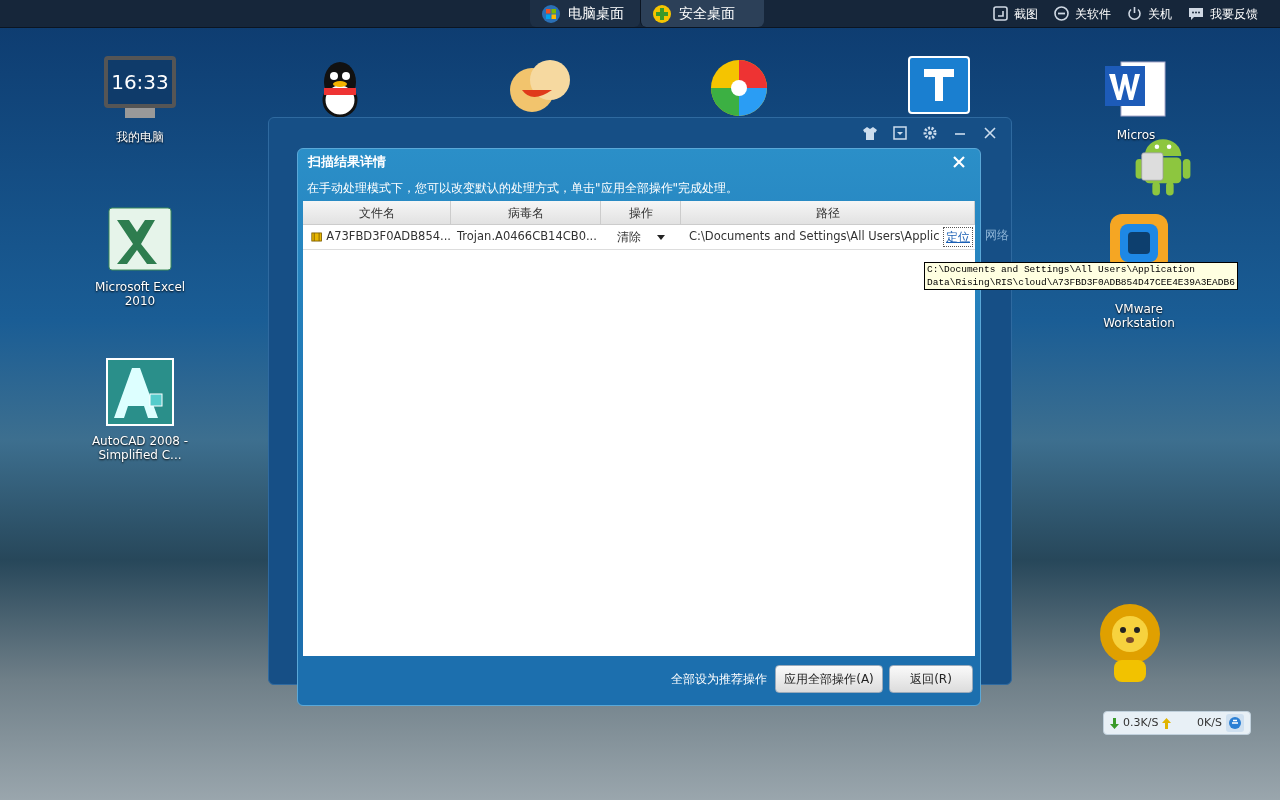 The image size is (1280, 800). What do you see at coordinates (317, 237) in the screenshot?
I see `file-icon` at bounding box center [317, 237].